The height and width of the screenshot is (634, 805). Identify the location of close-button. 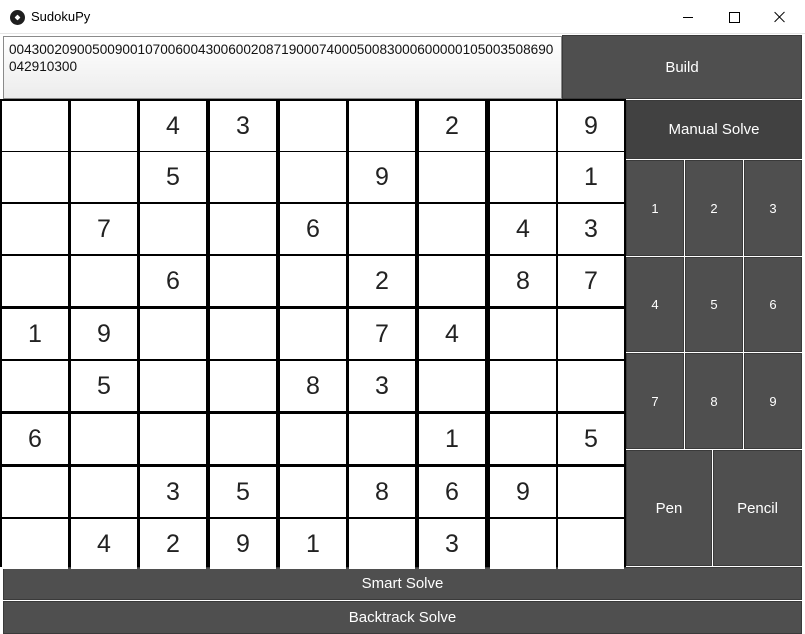
(780, 17).